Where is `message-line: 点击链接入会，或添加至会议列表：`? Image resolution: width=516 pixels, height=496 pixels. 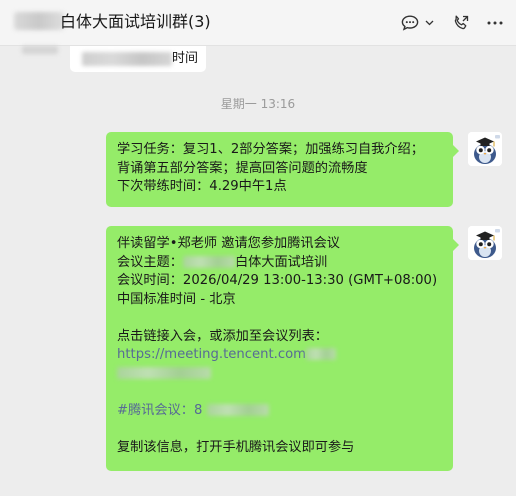
message-line: 点击链接入会，或添加至会议列表： is located at coordinates (222, 336).